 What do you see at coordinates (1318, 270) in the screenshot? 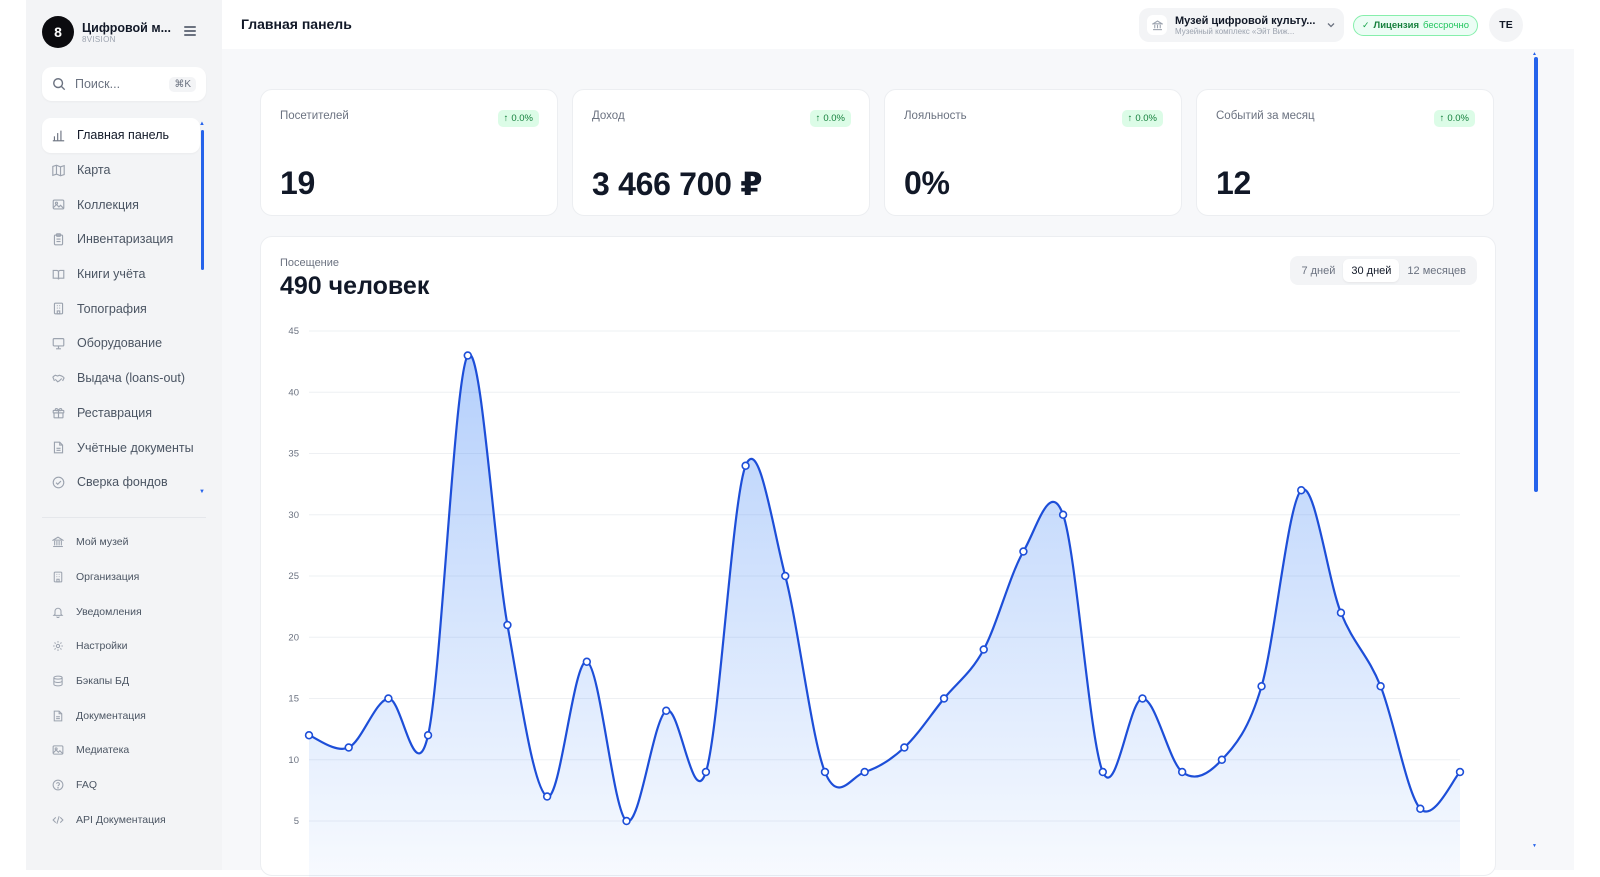
I see `range-7-days-button: 7 дней` at bounding box center [1318, 270].